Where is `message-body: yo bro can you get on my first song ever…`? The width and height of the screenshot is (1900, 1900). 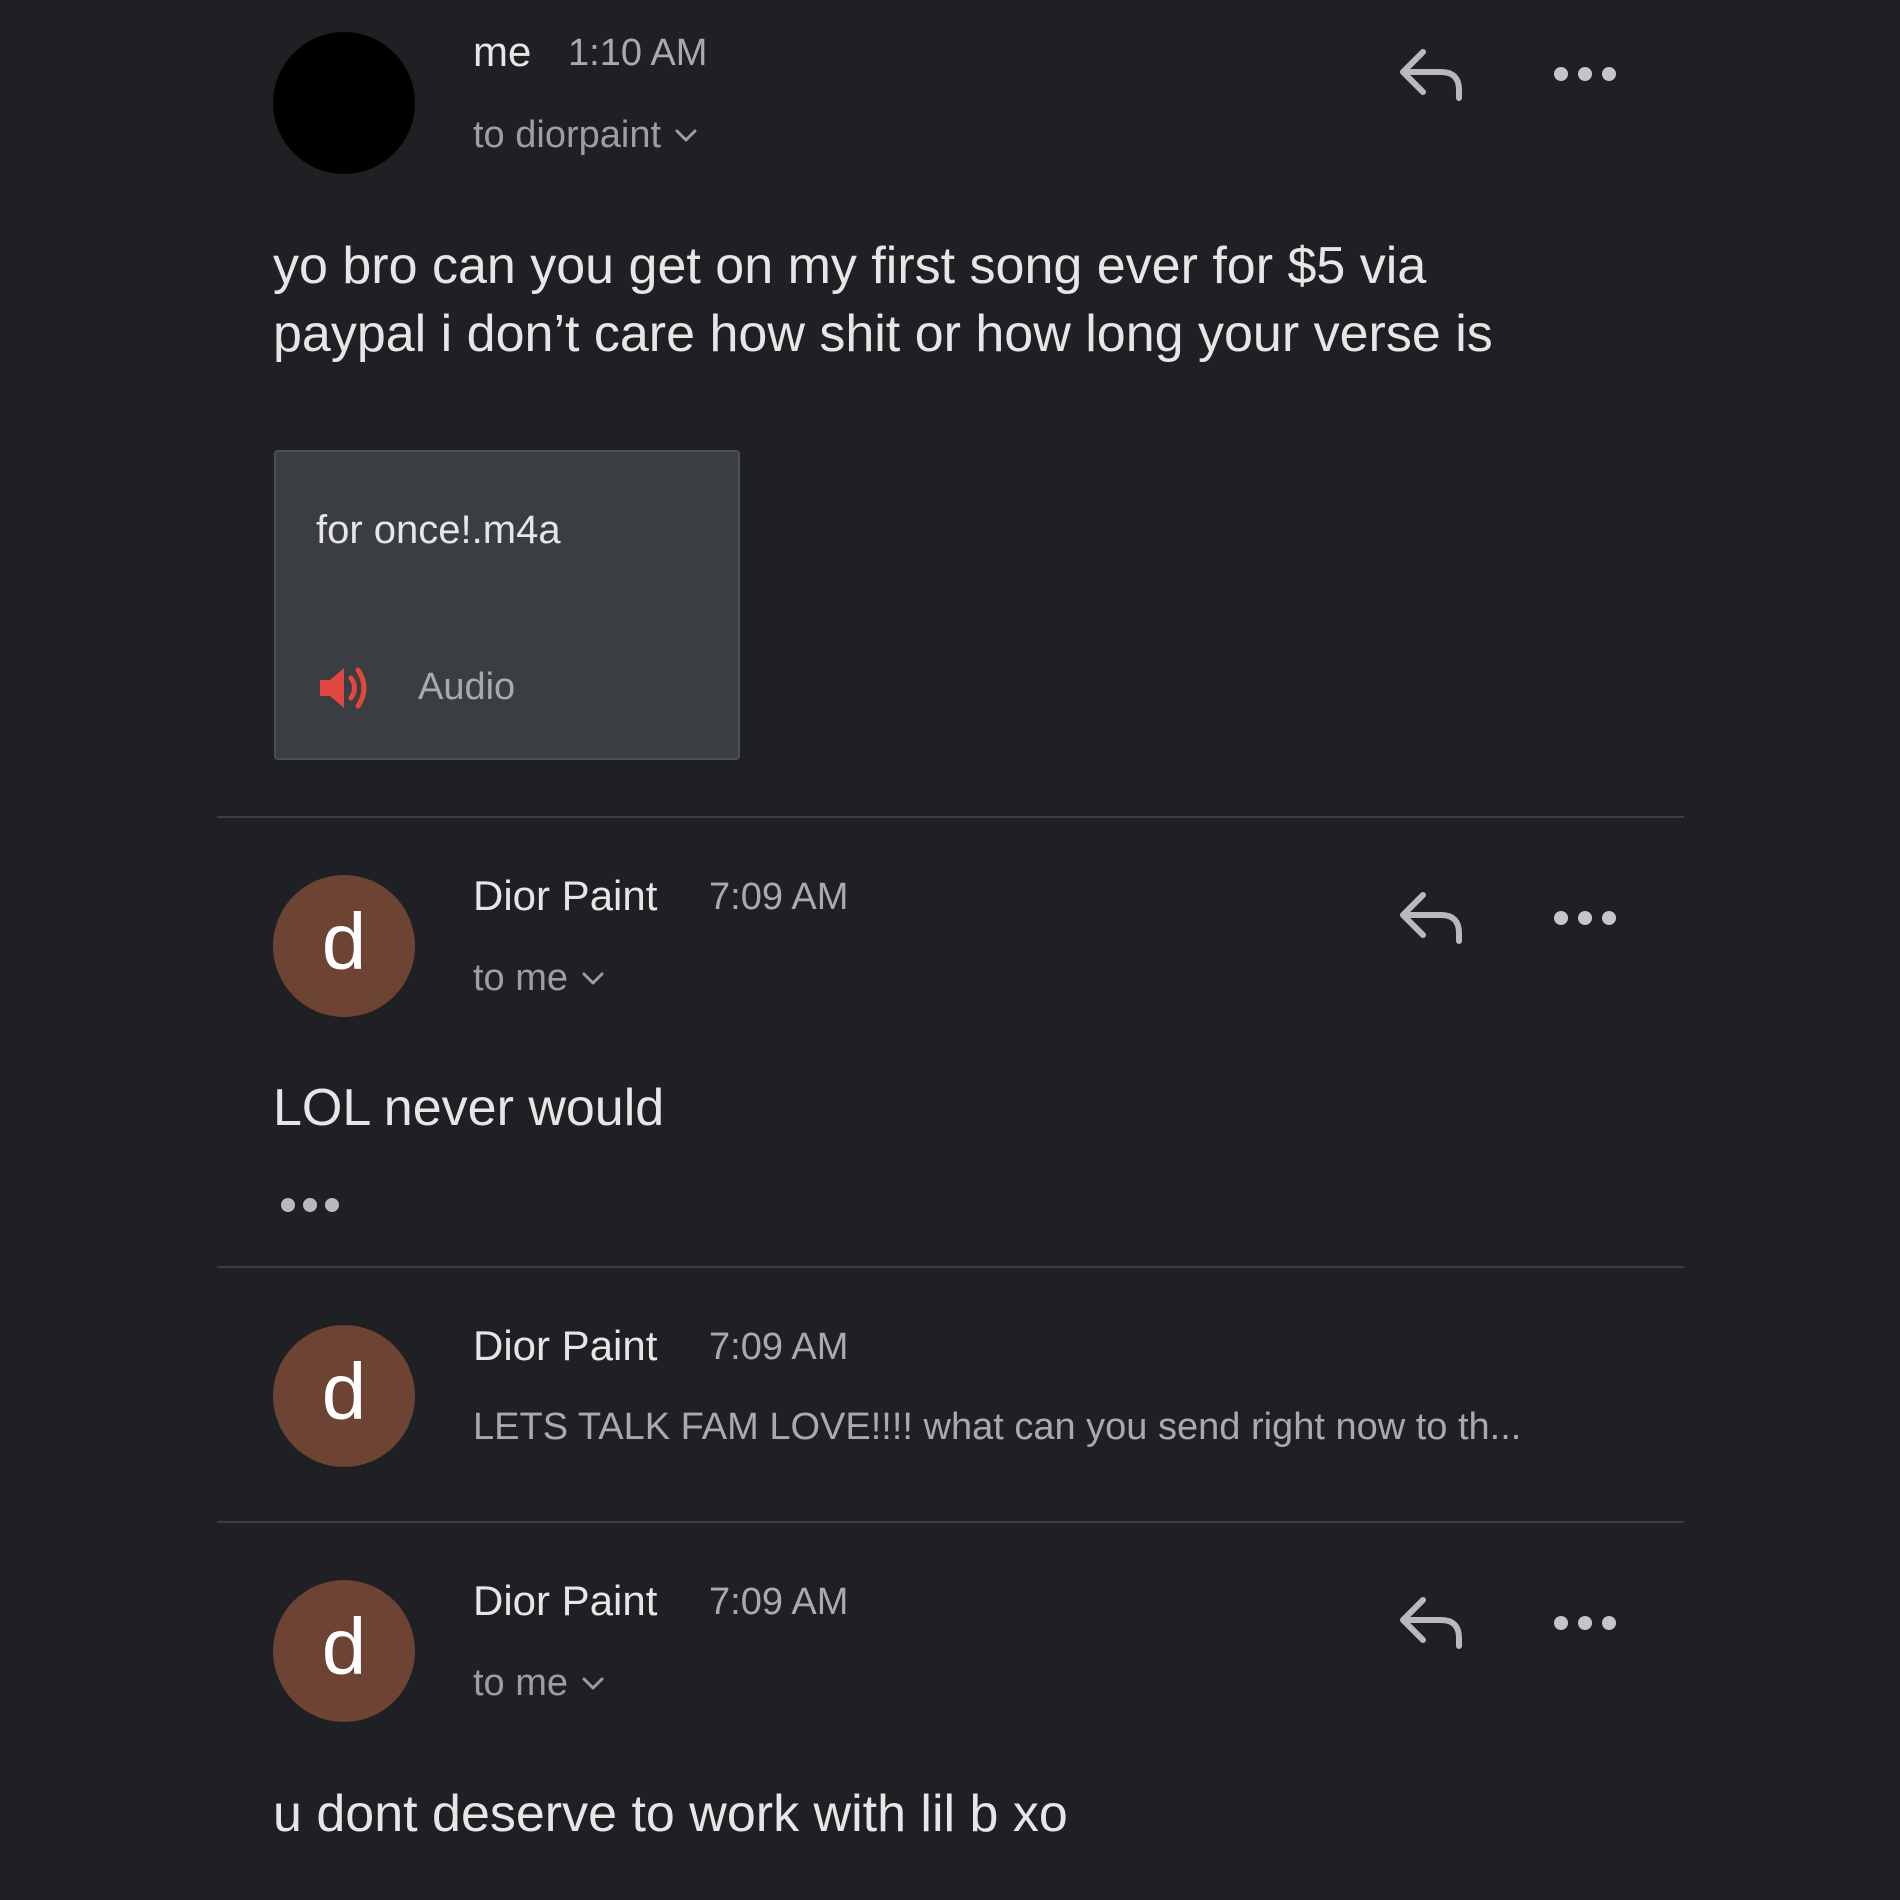
message-body: yo bro can you get on my first song ever… is located at coordinates (883, 300).